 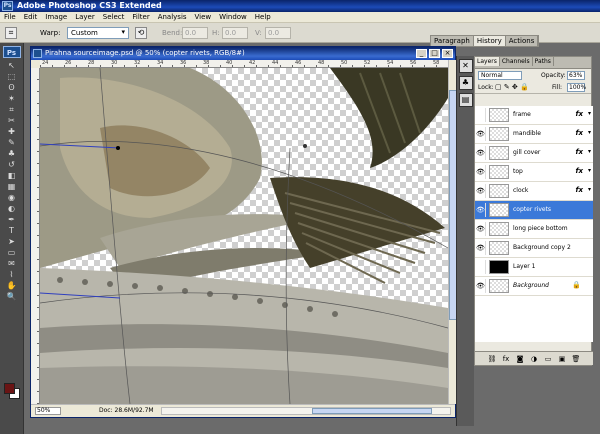 I want to click on shape-icon: ▭, so click(x=12, y=253).